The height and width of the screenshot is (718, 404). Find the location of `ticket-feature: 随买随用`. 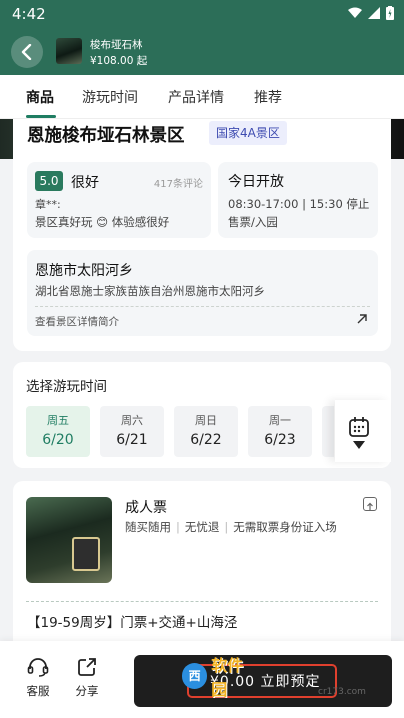

ticket-feature: 随买随用 is located at coordinates (148, 527).